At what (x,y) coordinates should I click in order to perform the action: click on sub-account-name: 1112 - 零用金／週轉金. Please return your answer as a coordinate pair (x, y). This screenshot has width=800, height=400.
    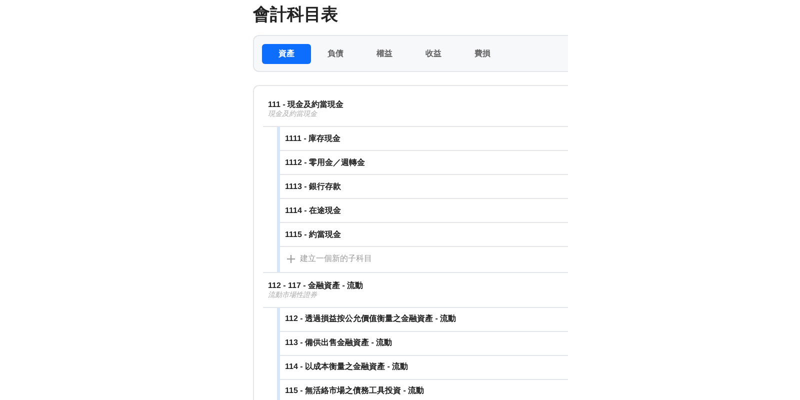
    Looking at the image, I should click on (325, 162).